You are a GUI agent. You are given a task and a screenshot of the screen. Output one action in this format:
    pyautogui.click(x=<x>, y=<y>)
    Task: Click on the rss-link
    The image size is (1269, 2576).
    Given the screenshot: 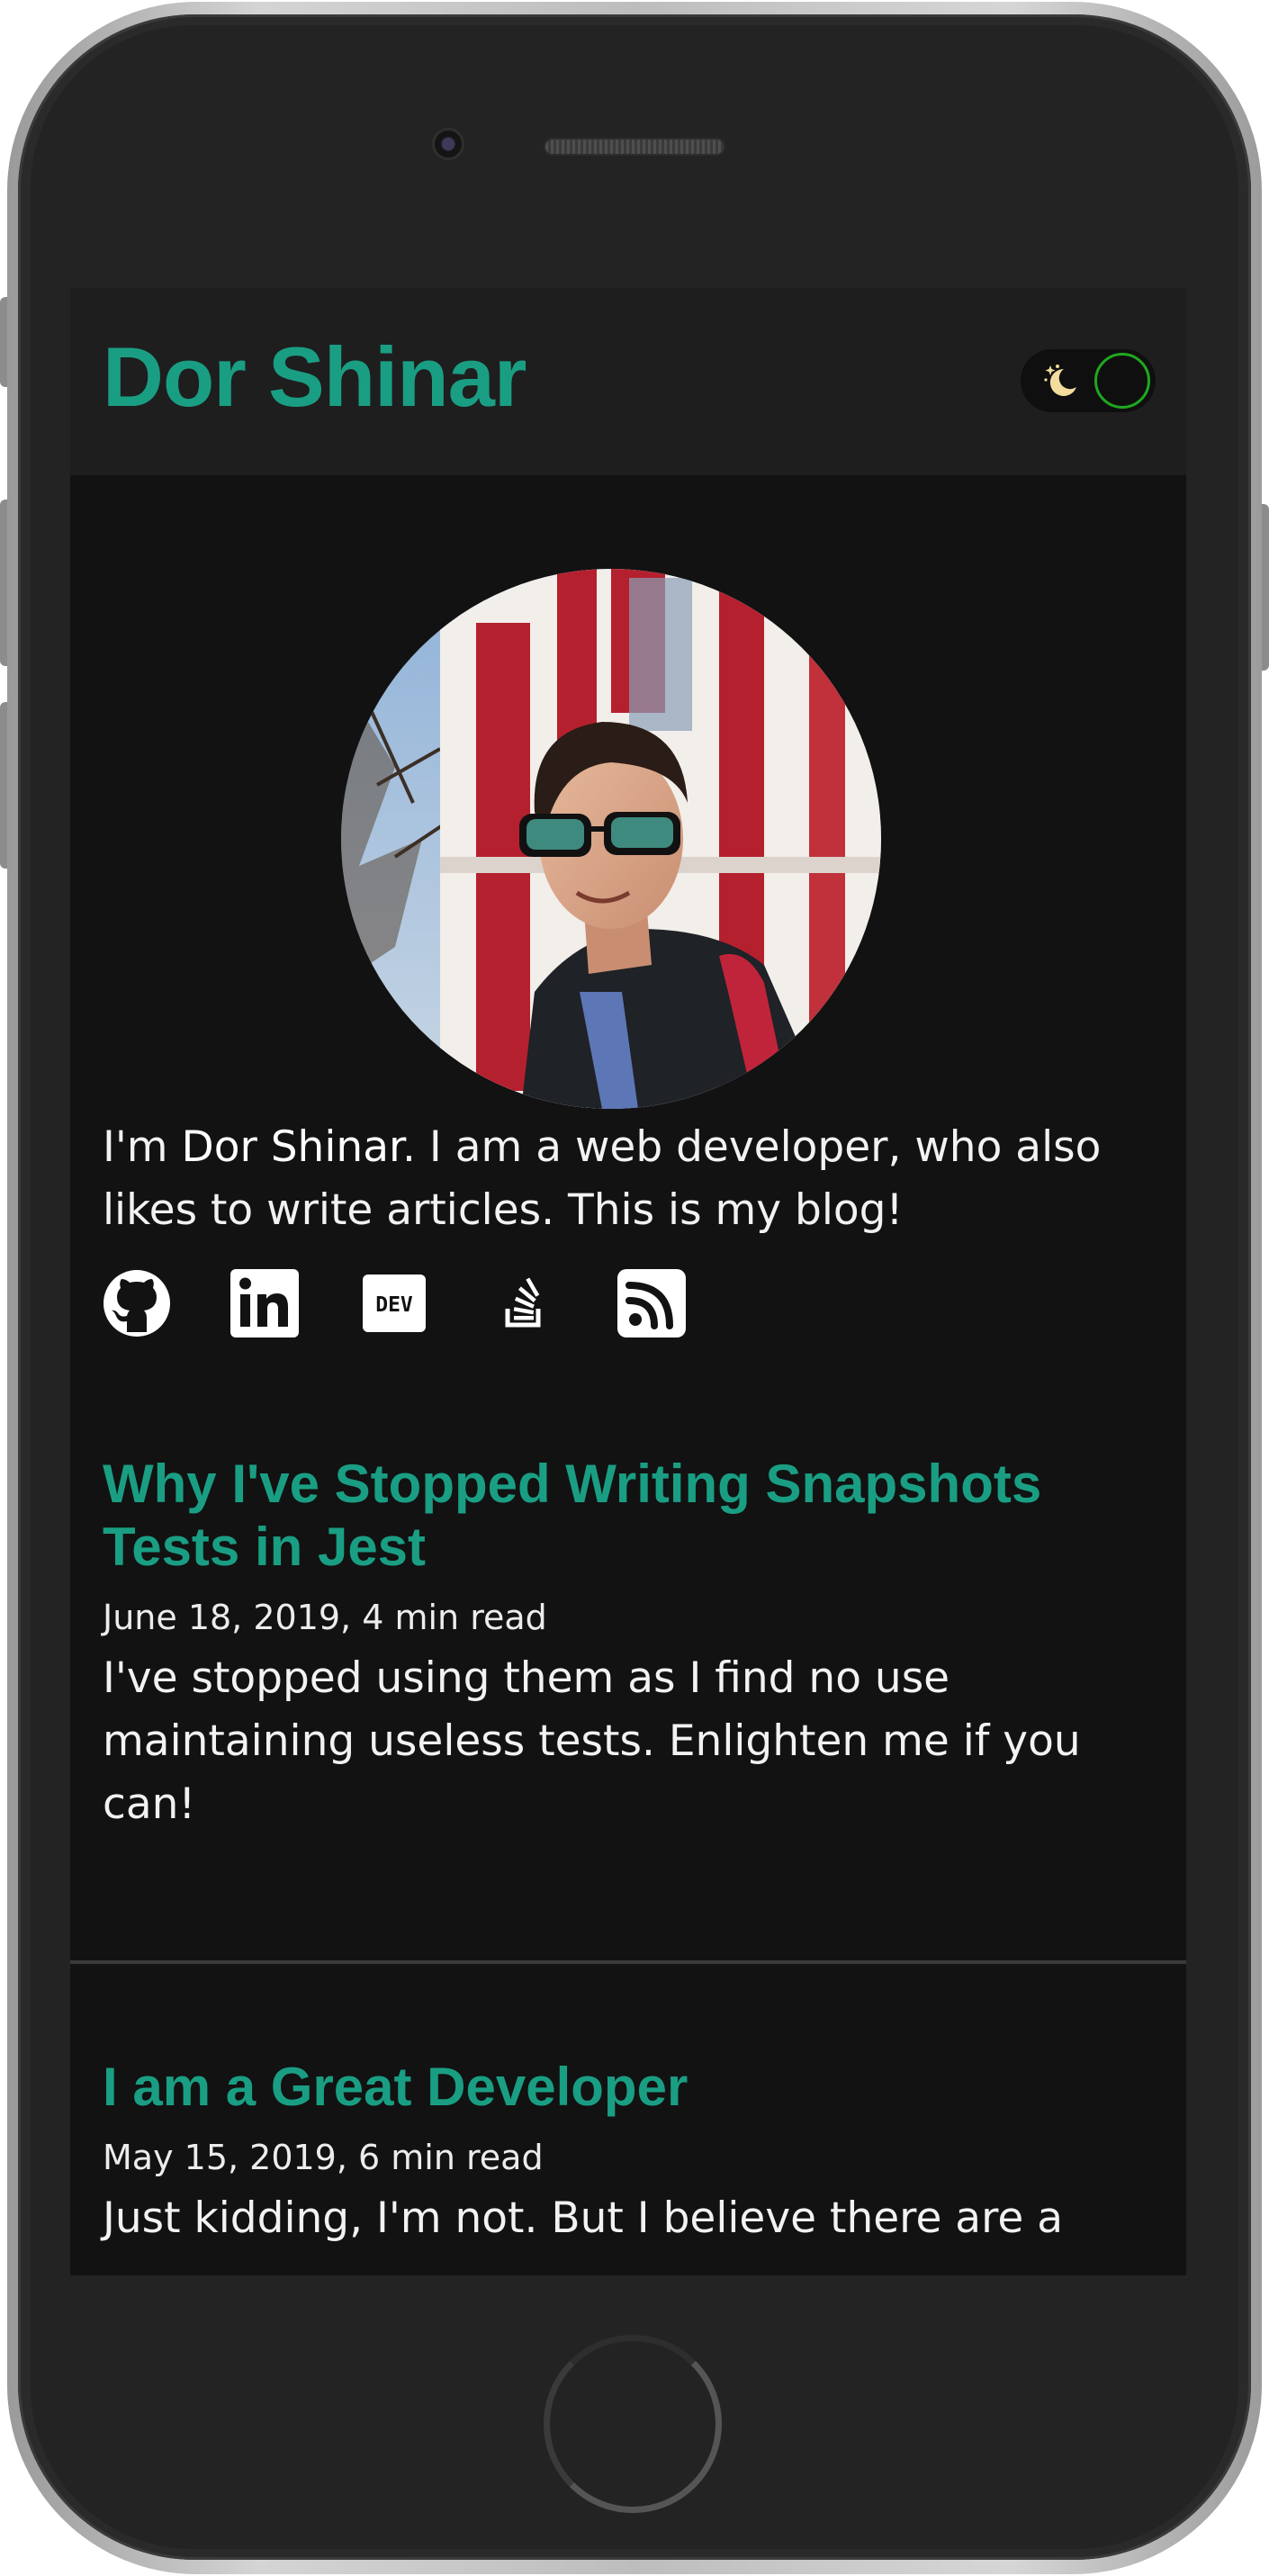 What is the action you would take?
    pyautogui.click(x=651, y=1303)
    